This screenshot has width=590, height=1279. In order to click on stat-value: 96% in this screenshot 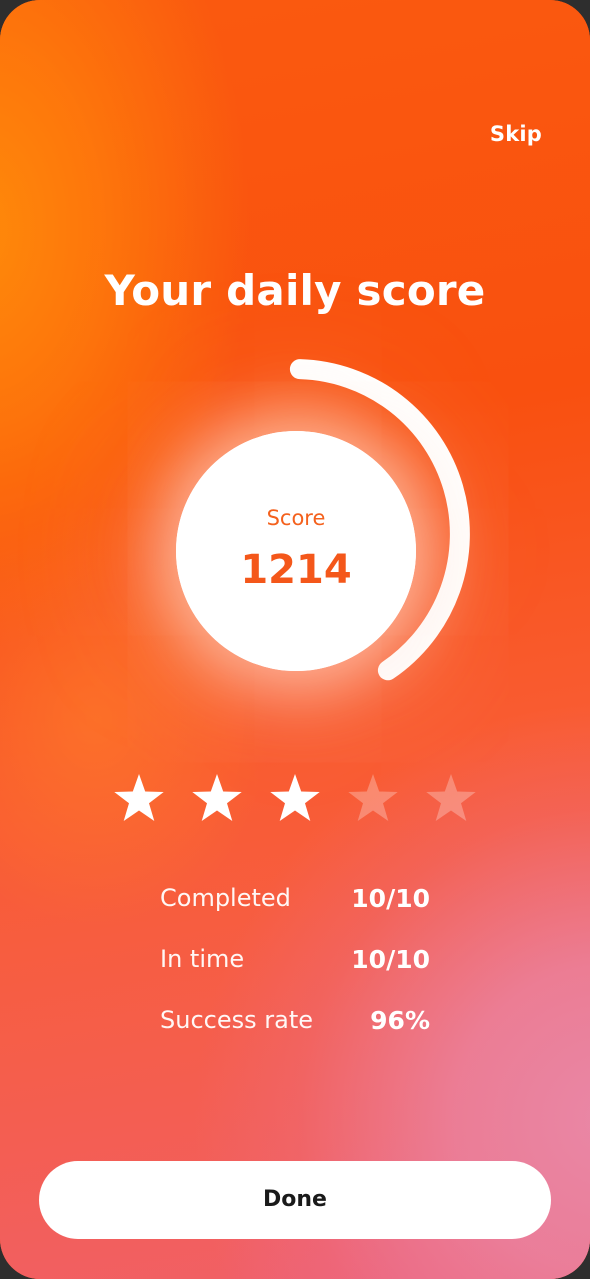, I will do `click(400, 1020)`.